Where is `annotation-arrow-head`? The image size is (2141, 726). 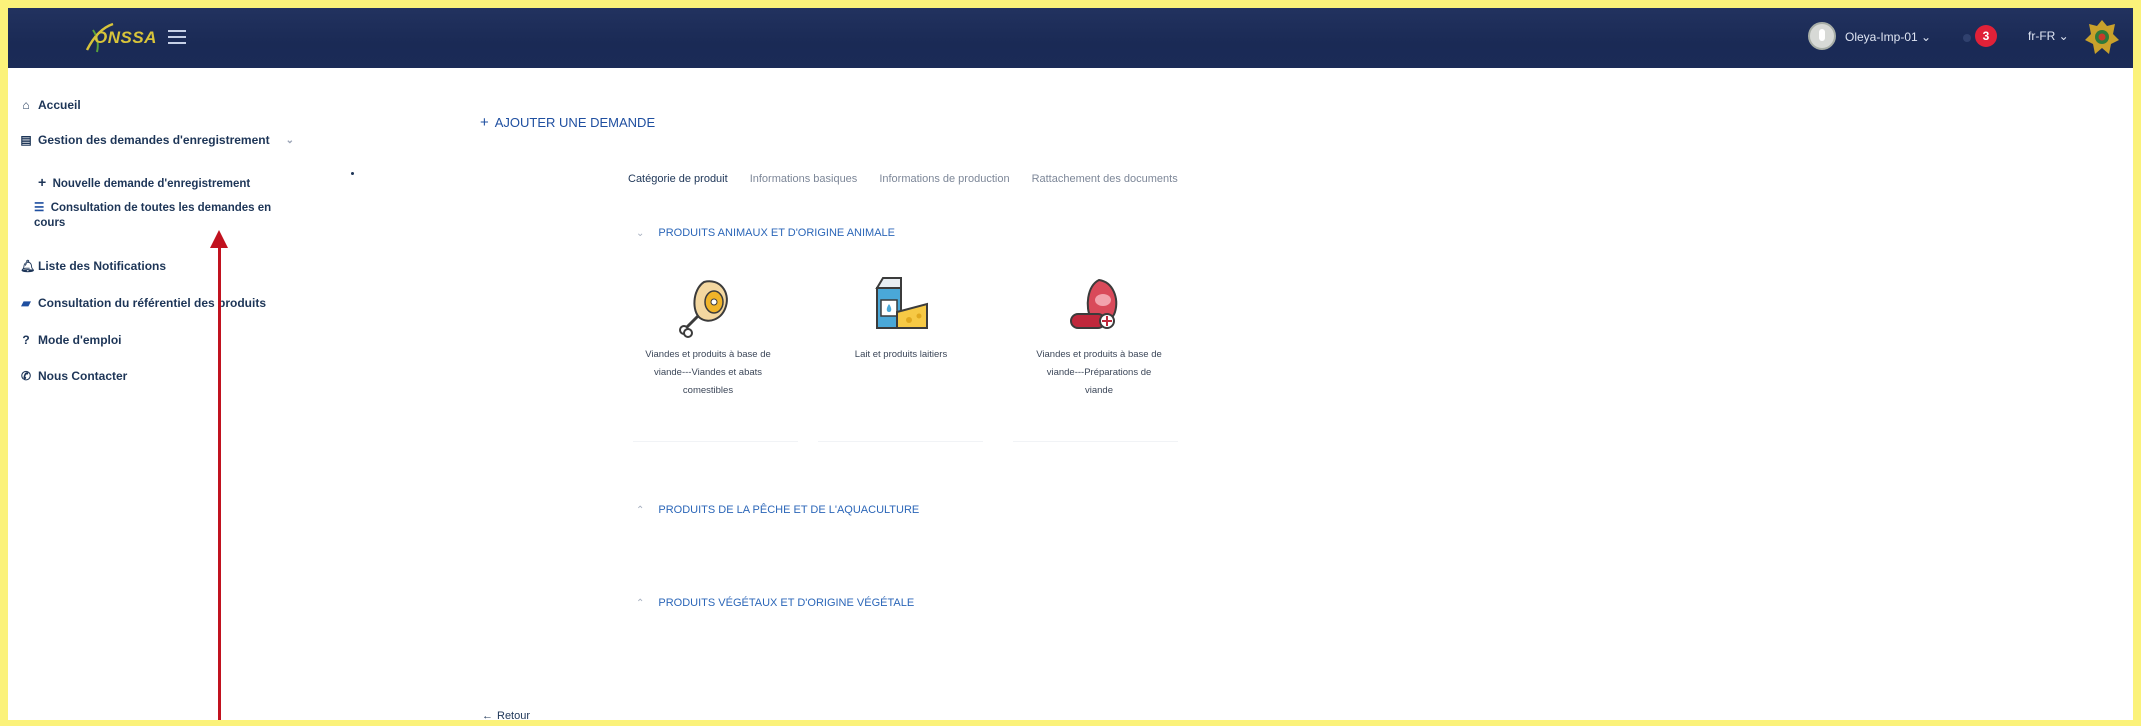 annotation-arrow-head is located at coordinates (219, 239).